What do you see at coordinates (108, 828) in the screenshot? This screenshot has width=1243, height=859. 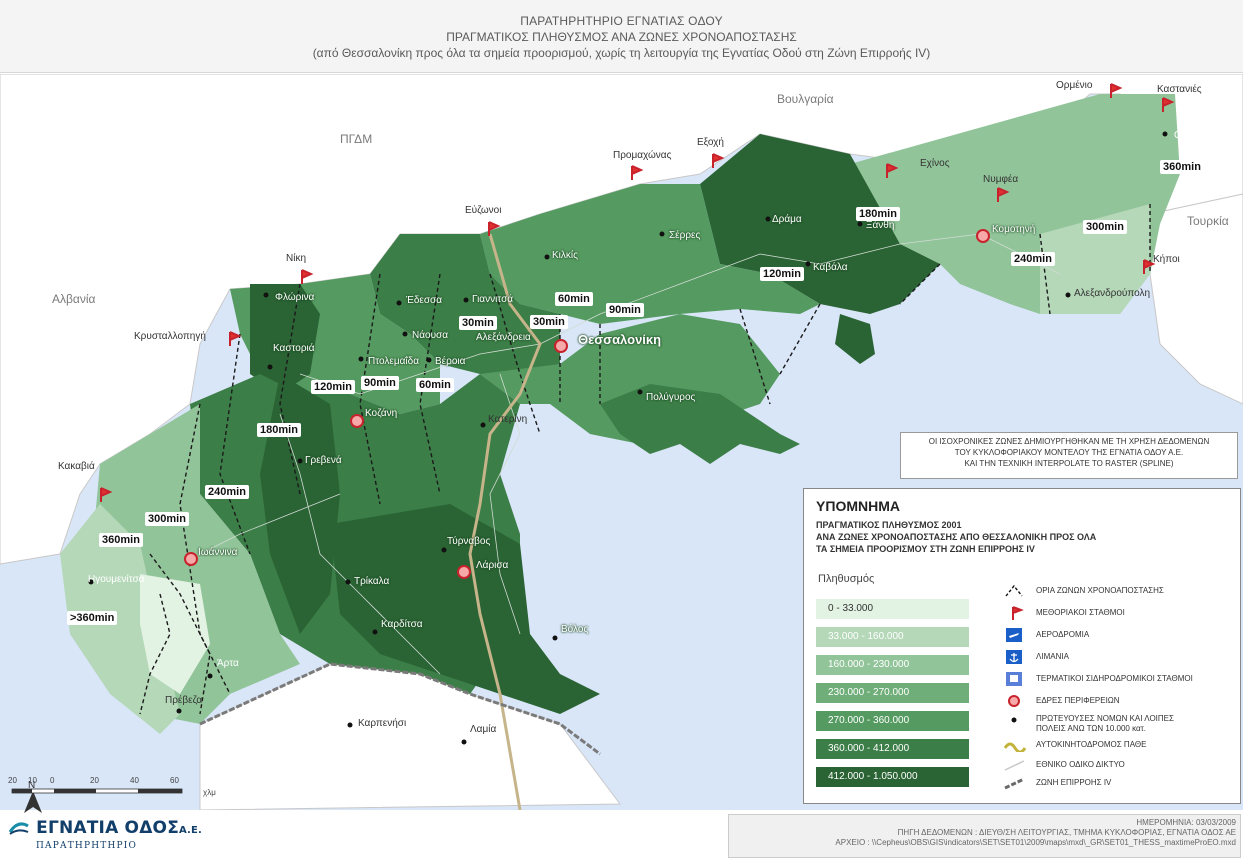 I see `logo-text: ΕΓΝΑΤΙΑ ΟΔΟΣ` at bounding box center [108, 828].